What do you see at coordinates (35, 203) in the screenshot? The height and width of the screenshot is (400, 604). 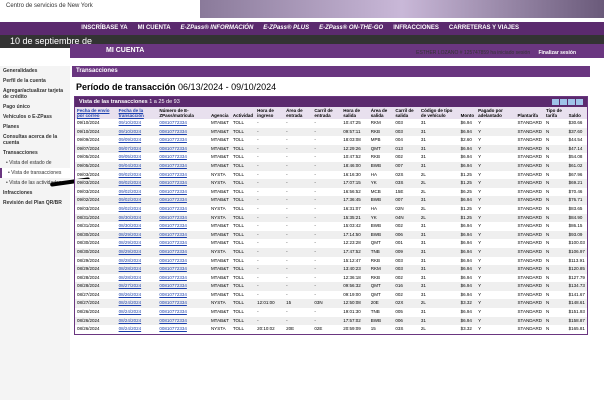 I see `sidebar-item: Revisión del Plan QR/BR` at bounding box center [35, 203].